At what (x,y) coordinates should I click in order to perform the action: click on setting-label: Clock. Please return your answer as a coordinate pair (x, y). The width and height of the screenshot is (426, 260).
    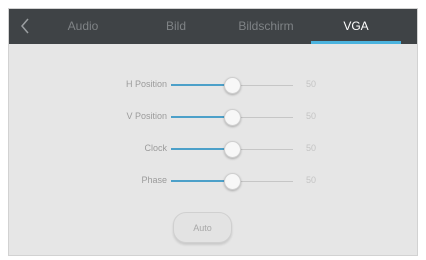
    Looking at the image, I should click on (155, 148).